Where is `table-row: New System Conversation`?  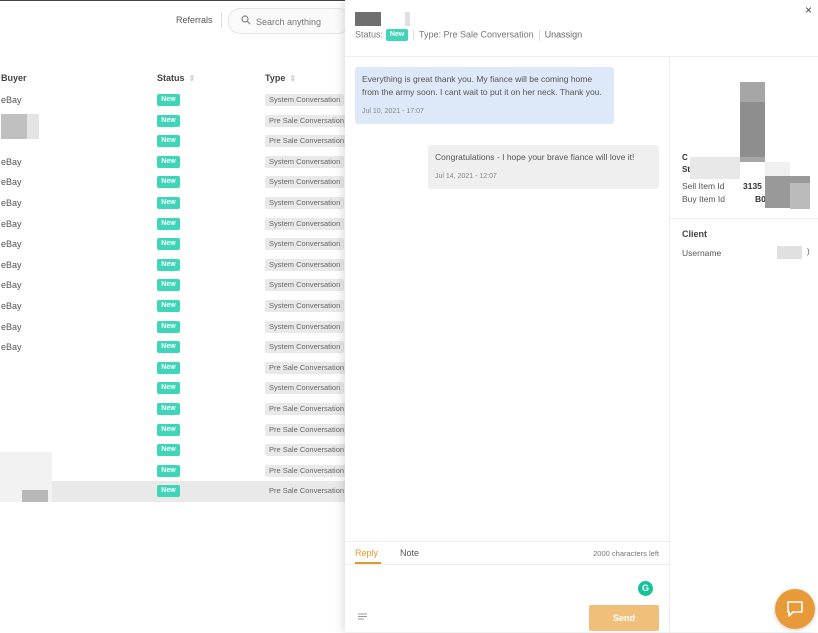 table-row: New System Conversation is located at coordinates (172, 388).